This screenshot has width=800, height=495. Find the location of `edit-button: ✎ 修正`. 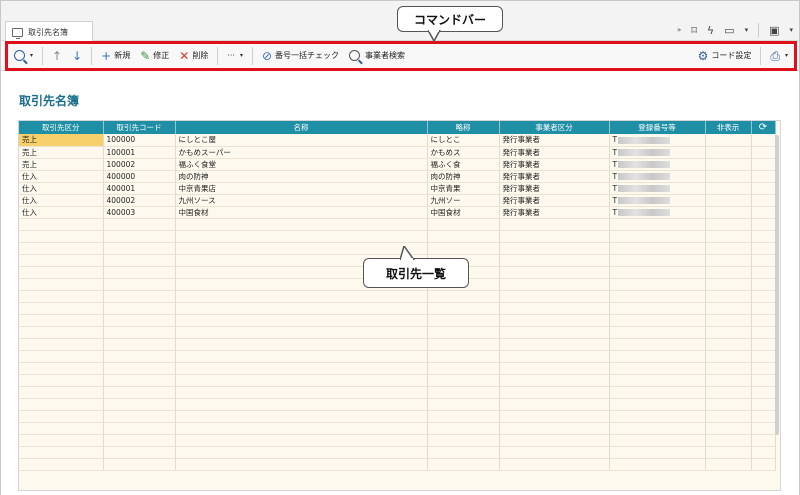

edit-button: ✎ 修正 is located at coordinates (154, 56).